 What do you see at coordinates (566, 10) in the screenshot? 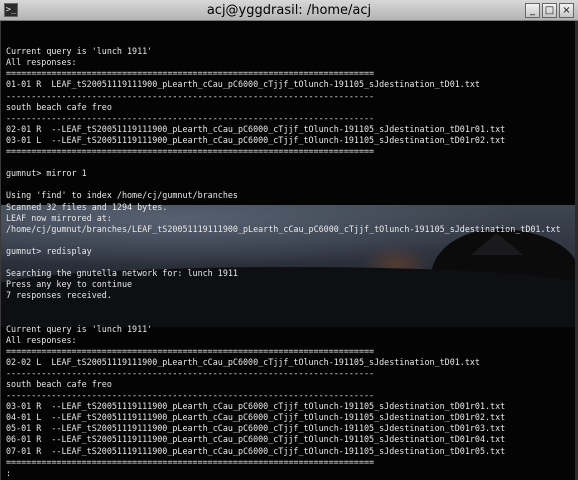
I see `close-button: ×` at bounding box center [566, 10].